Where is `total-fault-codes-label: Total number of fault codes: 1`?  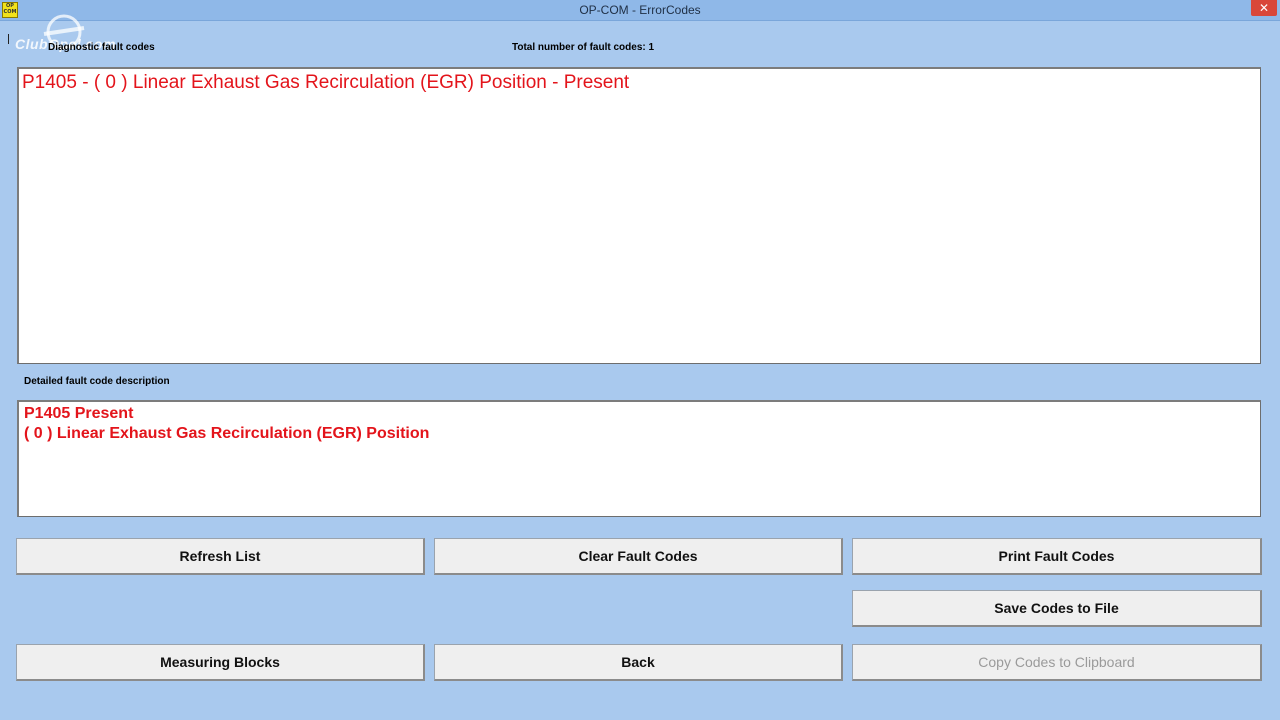 total-fault-codes-label: Total number of fault codes: 1 is located at coordinates (583, 47).